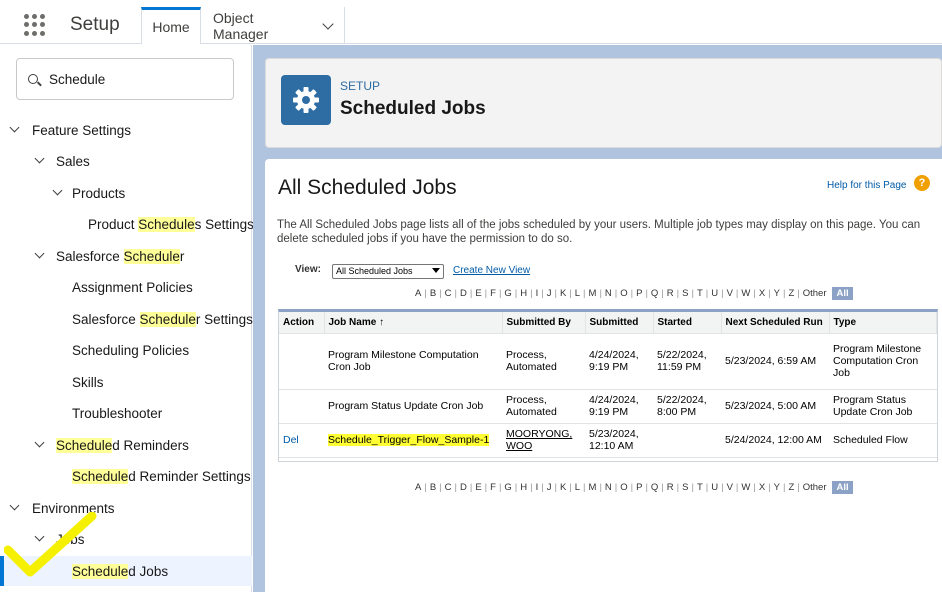 The width and height of the screenshot is (942, 592). What do you see at coordinates (126, 413) in the screenshot?
I see `sidebar-item-troubleshooter: Troubleshooter` at bounding box center [126, 413].